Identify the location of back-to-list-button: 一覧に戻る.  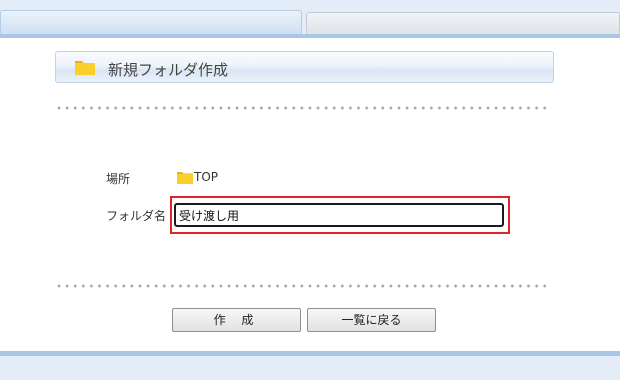
(371, 320).